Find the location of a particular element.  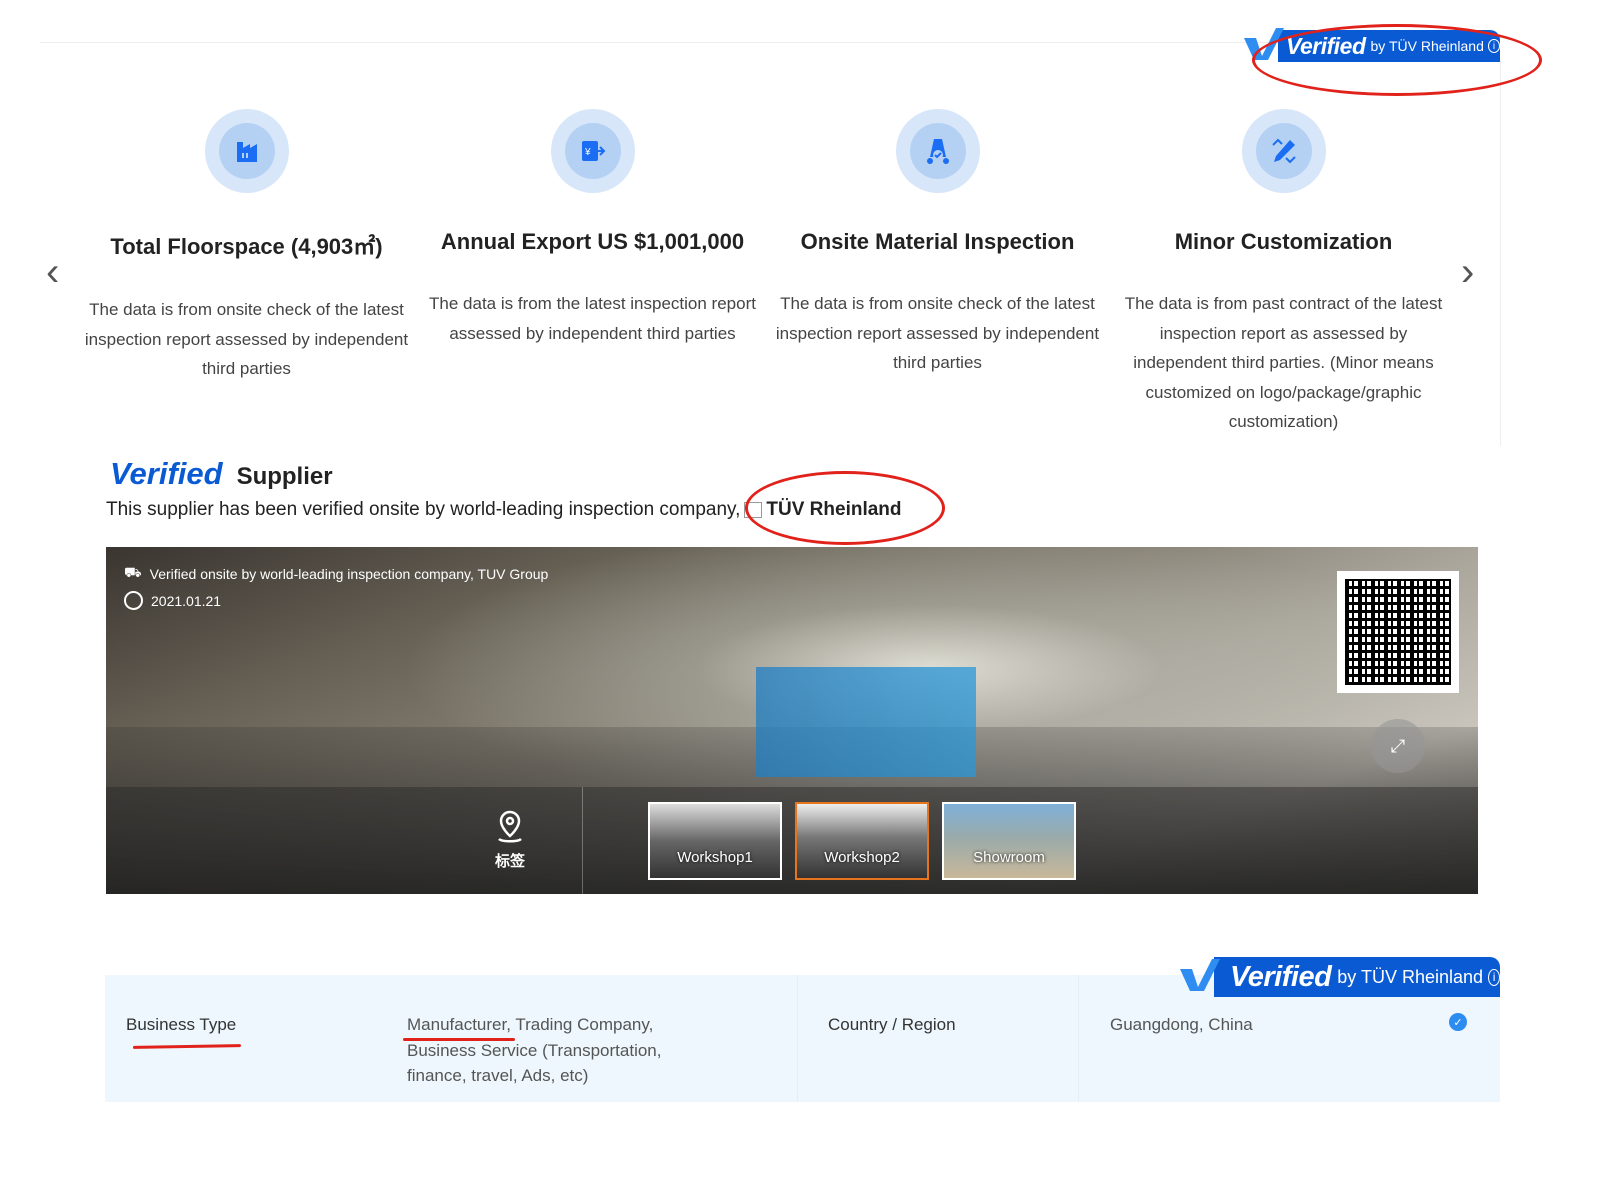

verified-supplier-heading: Verified Supplier is located at coordinates (221, 474).